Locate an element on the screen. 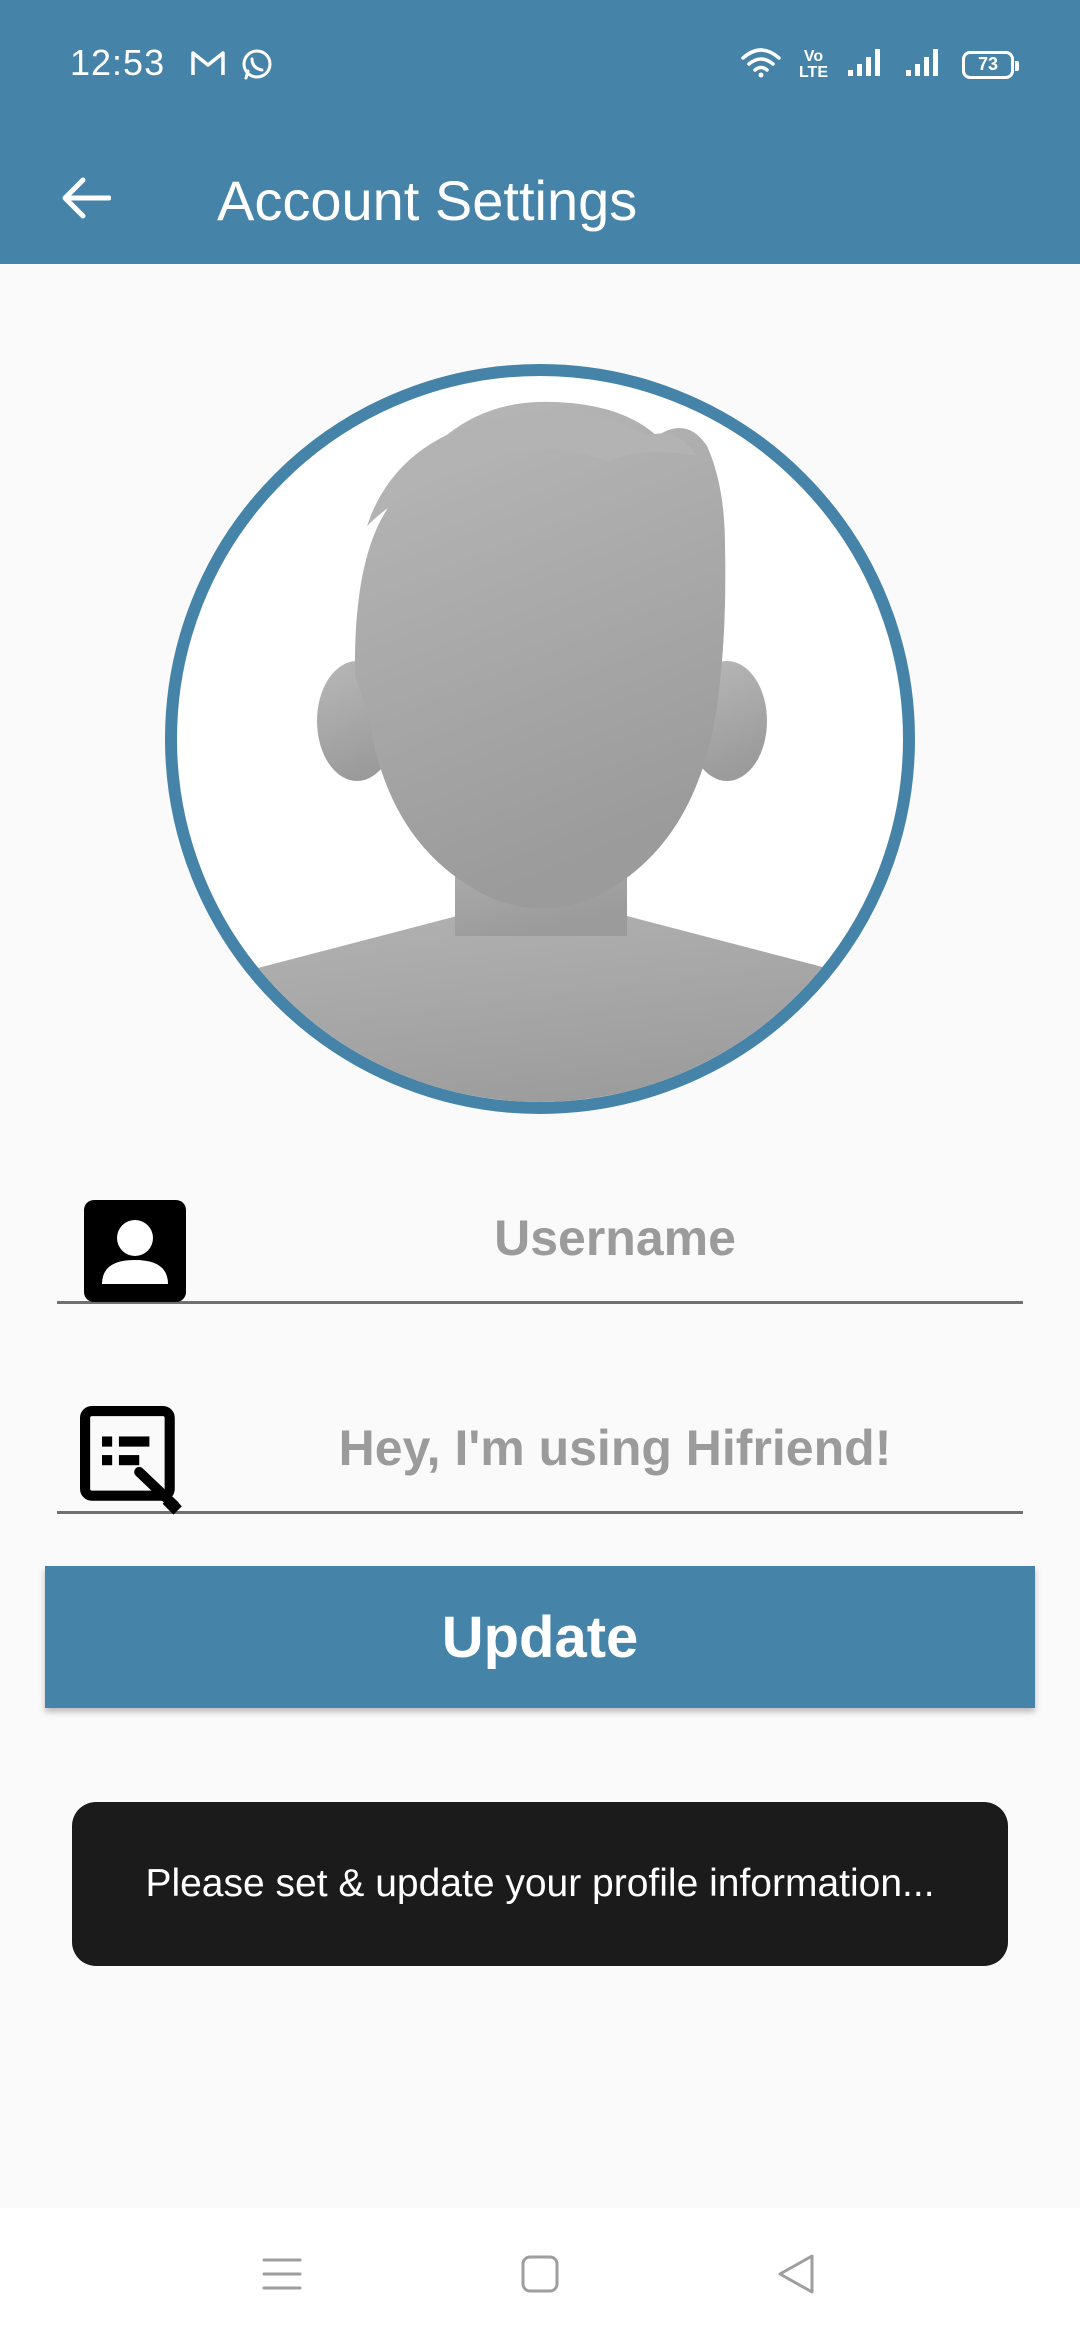 This screenshot has width=1080, height=2340. update-button: Update is located at coordinates (540, 1637).